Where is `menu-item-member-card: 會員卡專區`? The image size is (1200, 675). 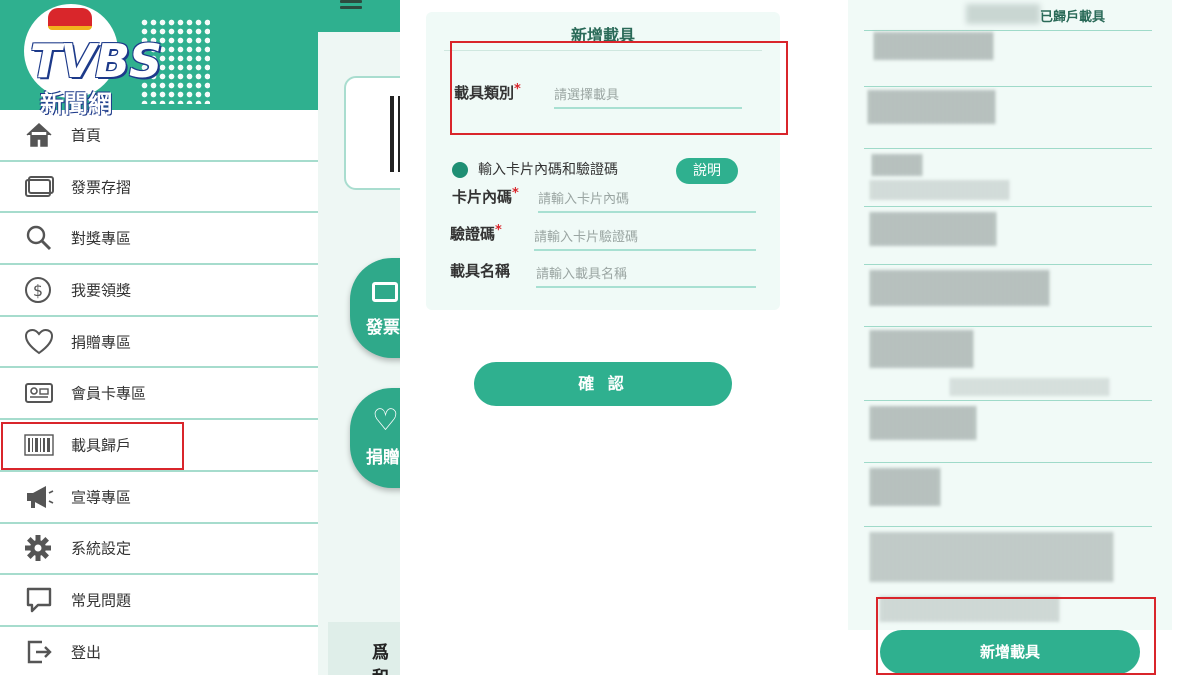
menu-item-member-card: 會員卡專區 is located at coordinates (159, 394).